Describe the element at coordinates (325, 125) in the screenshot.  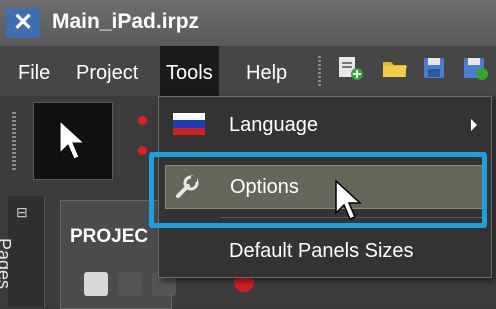
I see `menu-item-language: Language` at that location.